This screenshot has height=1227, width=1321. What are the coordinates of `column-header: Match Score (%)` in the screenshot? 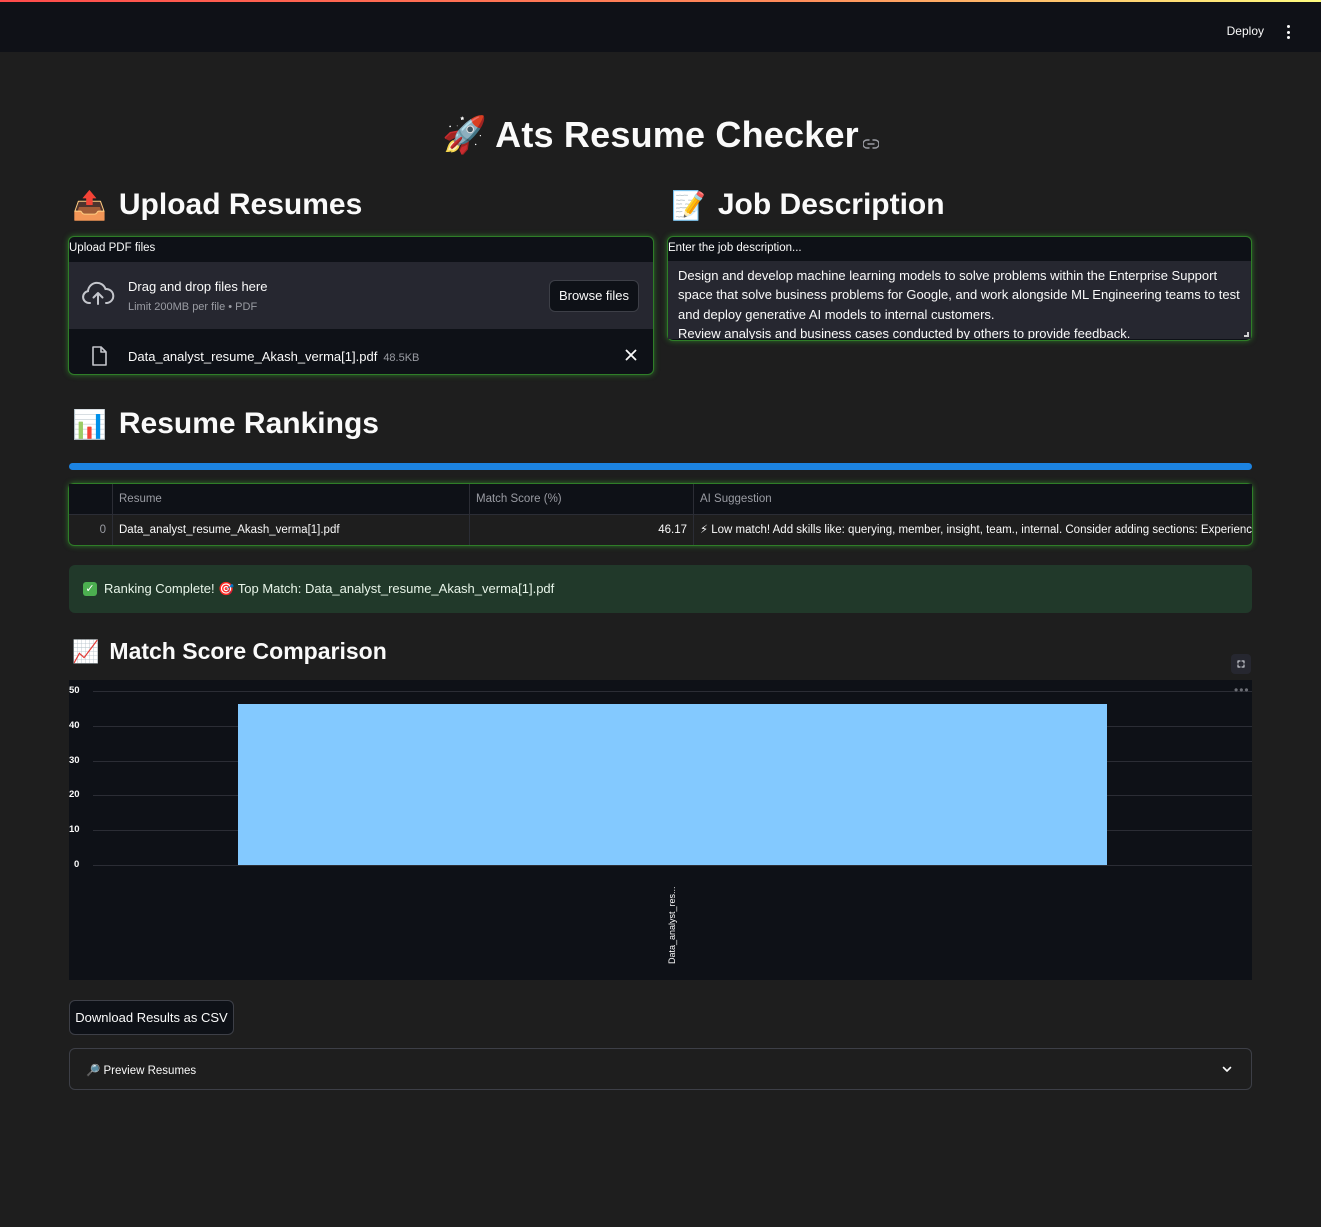 It's located at (582, 499).